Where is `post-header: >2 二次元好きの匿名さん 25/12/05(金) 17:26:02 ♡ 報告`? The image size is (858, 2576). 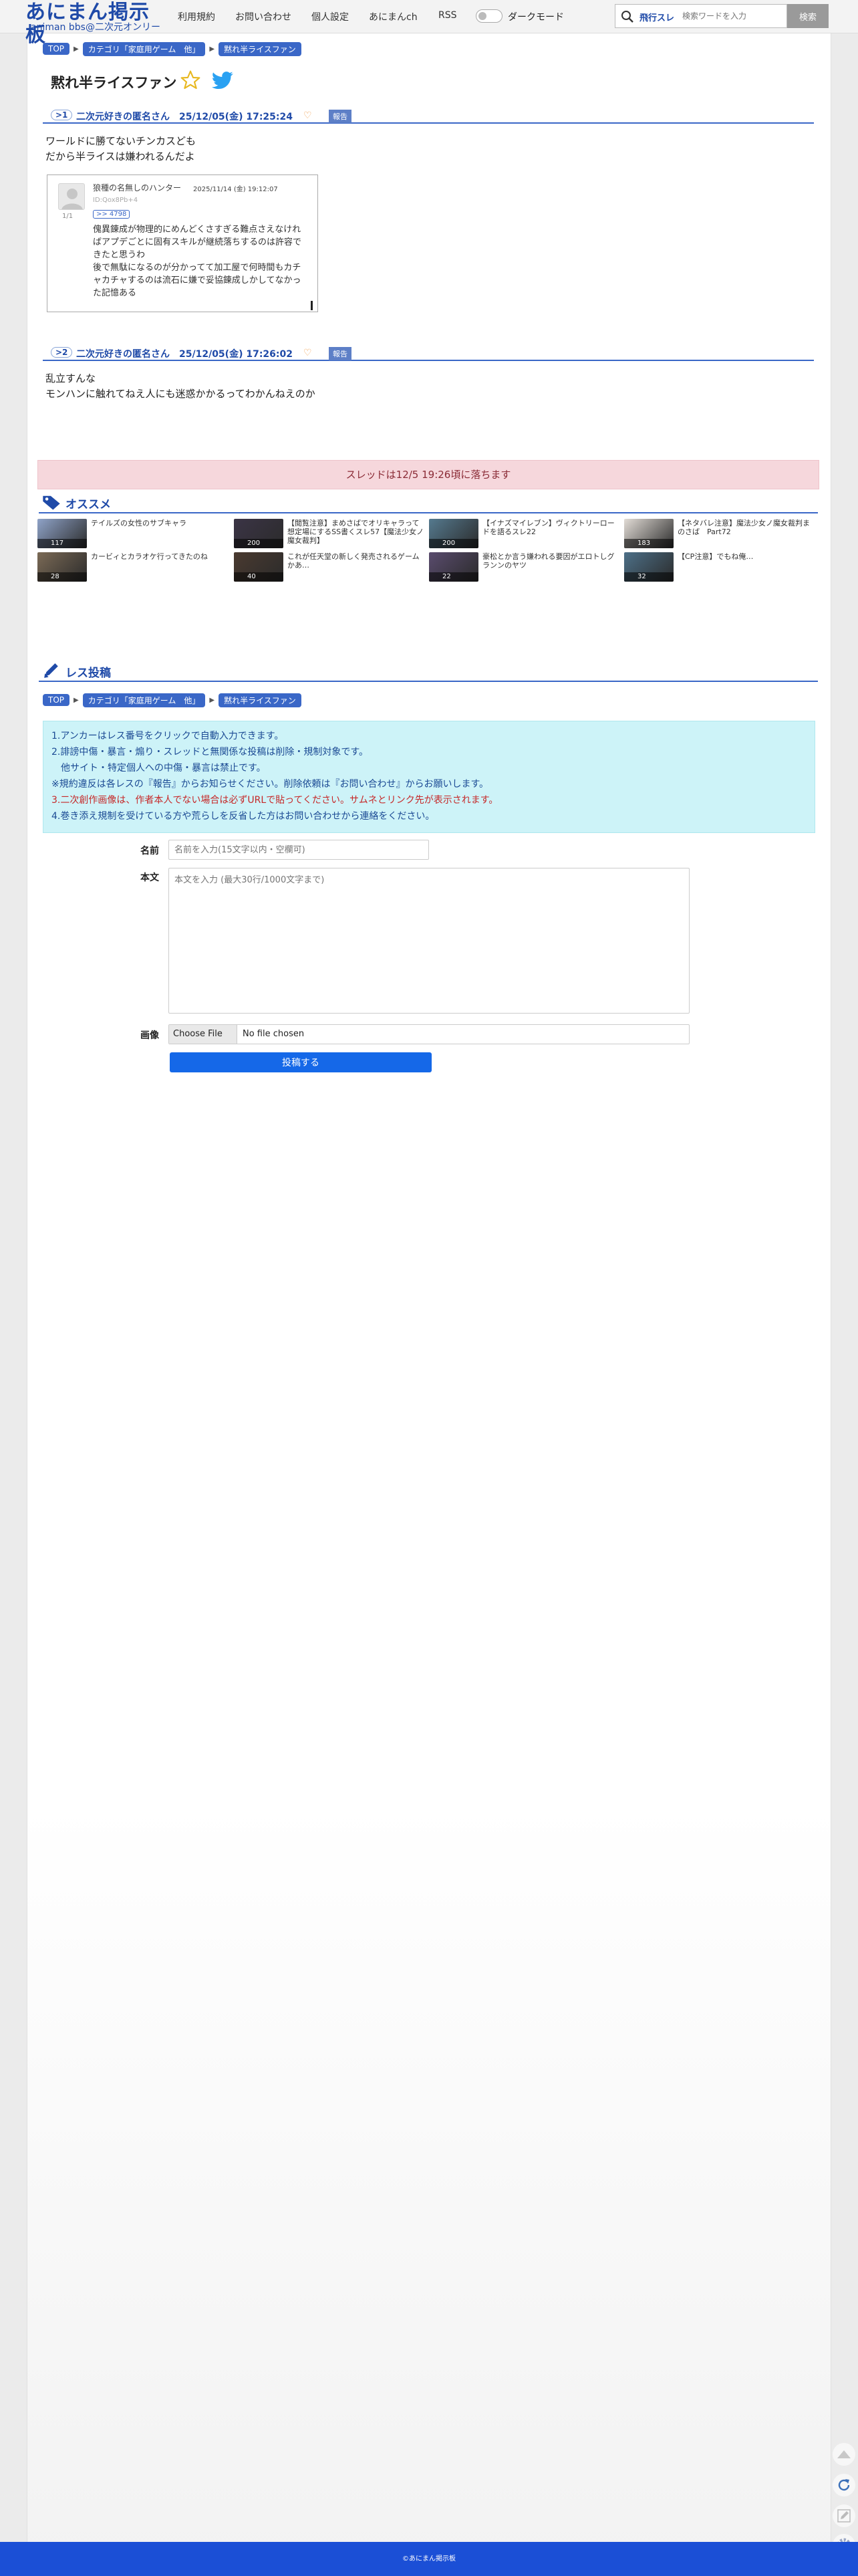
post-header: >2 二次元好きの匿名さん 25/12/05(金) 17:26:02 ♡ 報告 is located at coordinates (428, 353).